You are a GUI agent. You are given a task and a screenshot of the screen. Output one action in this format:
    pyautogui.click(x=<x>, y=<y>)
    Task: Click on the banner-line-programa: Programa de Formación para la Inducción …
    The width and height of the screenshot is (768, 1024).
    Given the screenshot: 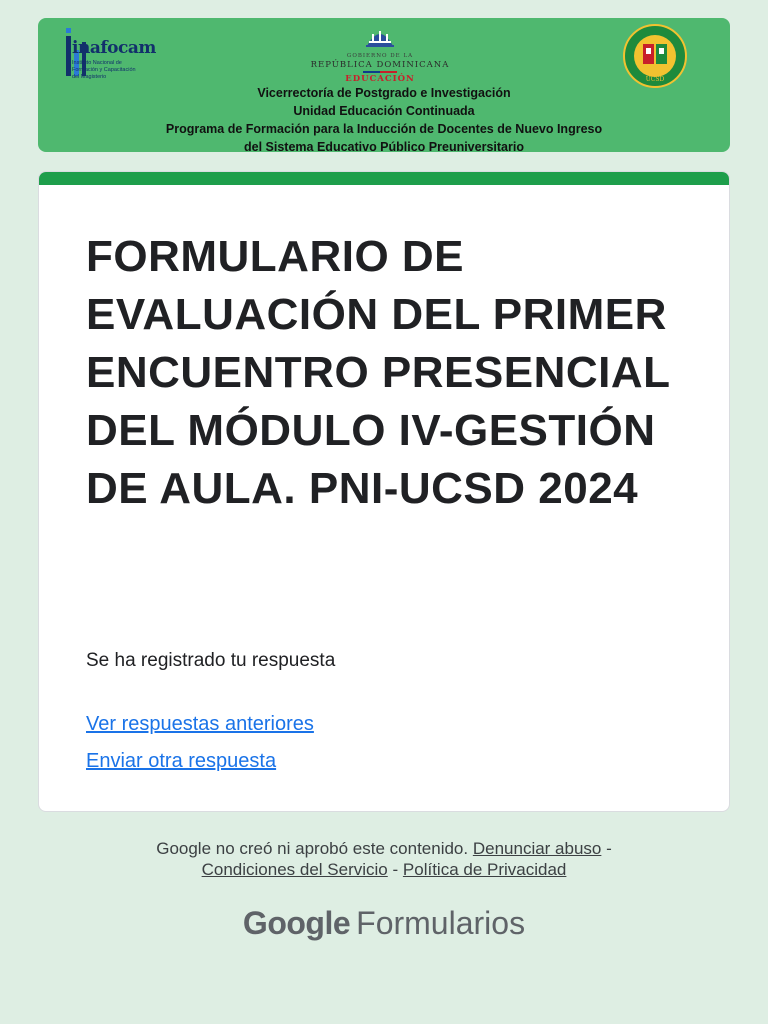 What is the action you would take?
    pyautogui.click(x=384, y=129)
    